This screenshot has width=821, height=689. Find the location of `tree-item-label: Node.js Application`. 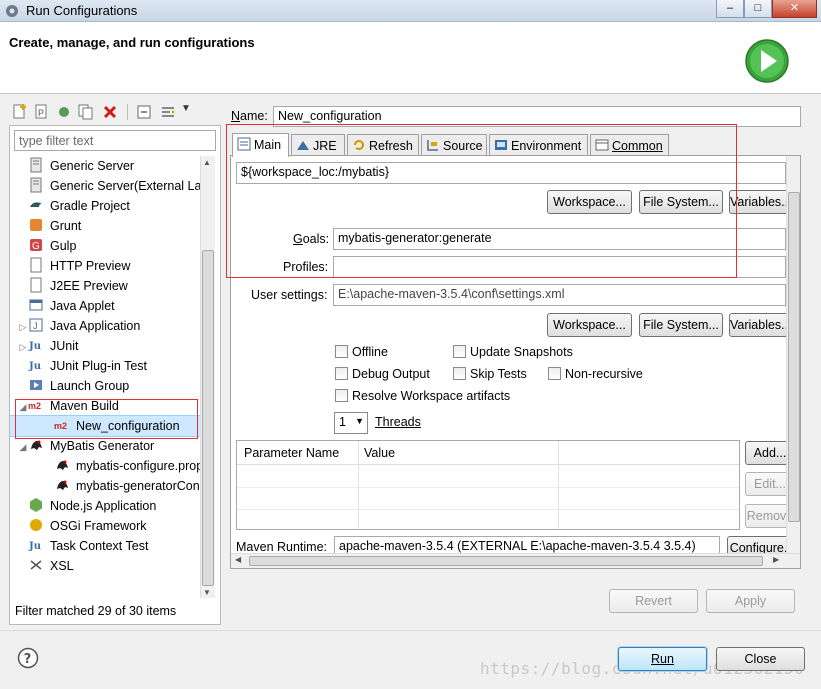

tree-item-label: Node.js Application is located at coordinates (103, 506).